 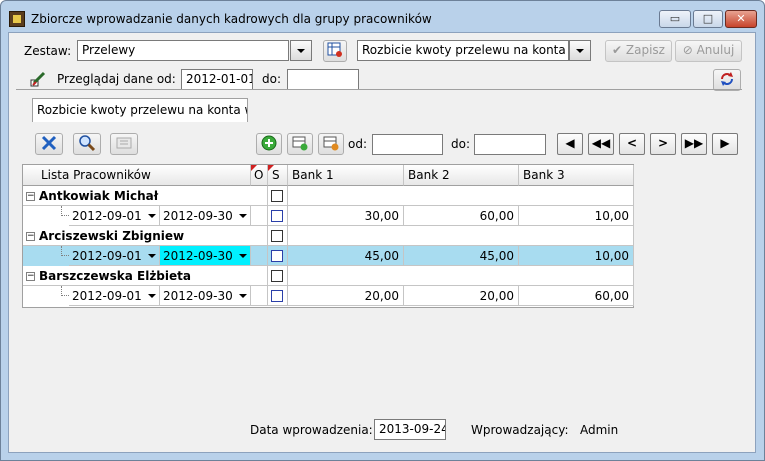 I want to click on calculator-icon, so click(x=124, y=143).